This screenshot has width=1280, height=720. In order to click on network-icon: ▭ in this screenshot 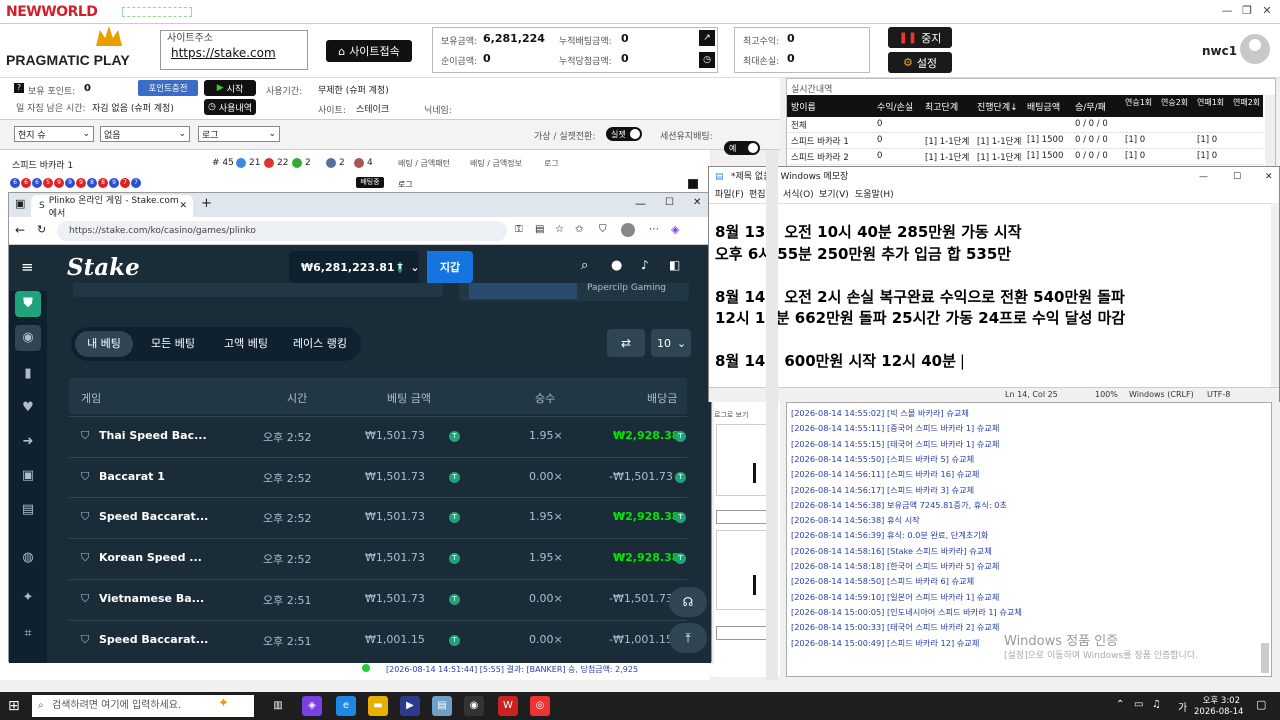, I will do `click(1138, 704)`.